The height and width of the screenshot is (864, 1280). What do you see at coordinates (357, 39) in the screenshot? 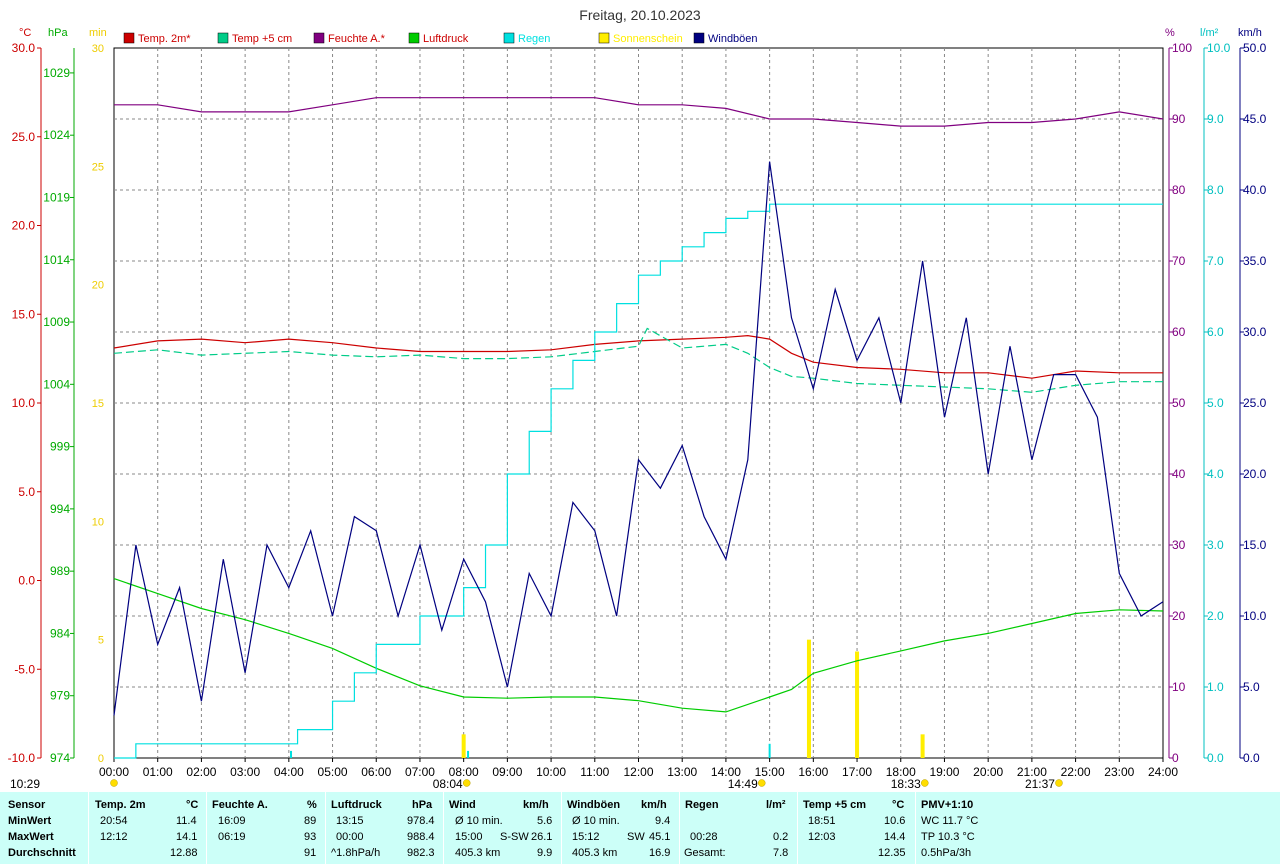
I see `legend-label: Feuchte A.*` at bounding box center [357, 39].